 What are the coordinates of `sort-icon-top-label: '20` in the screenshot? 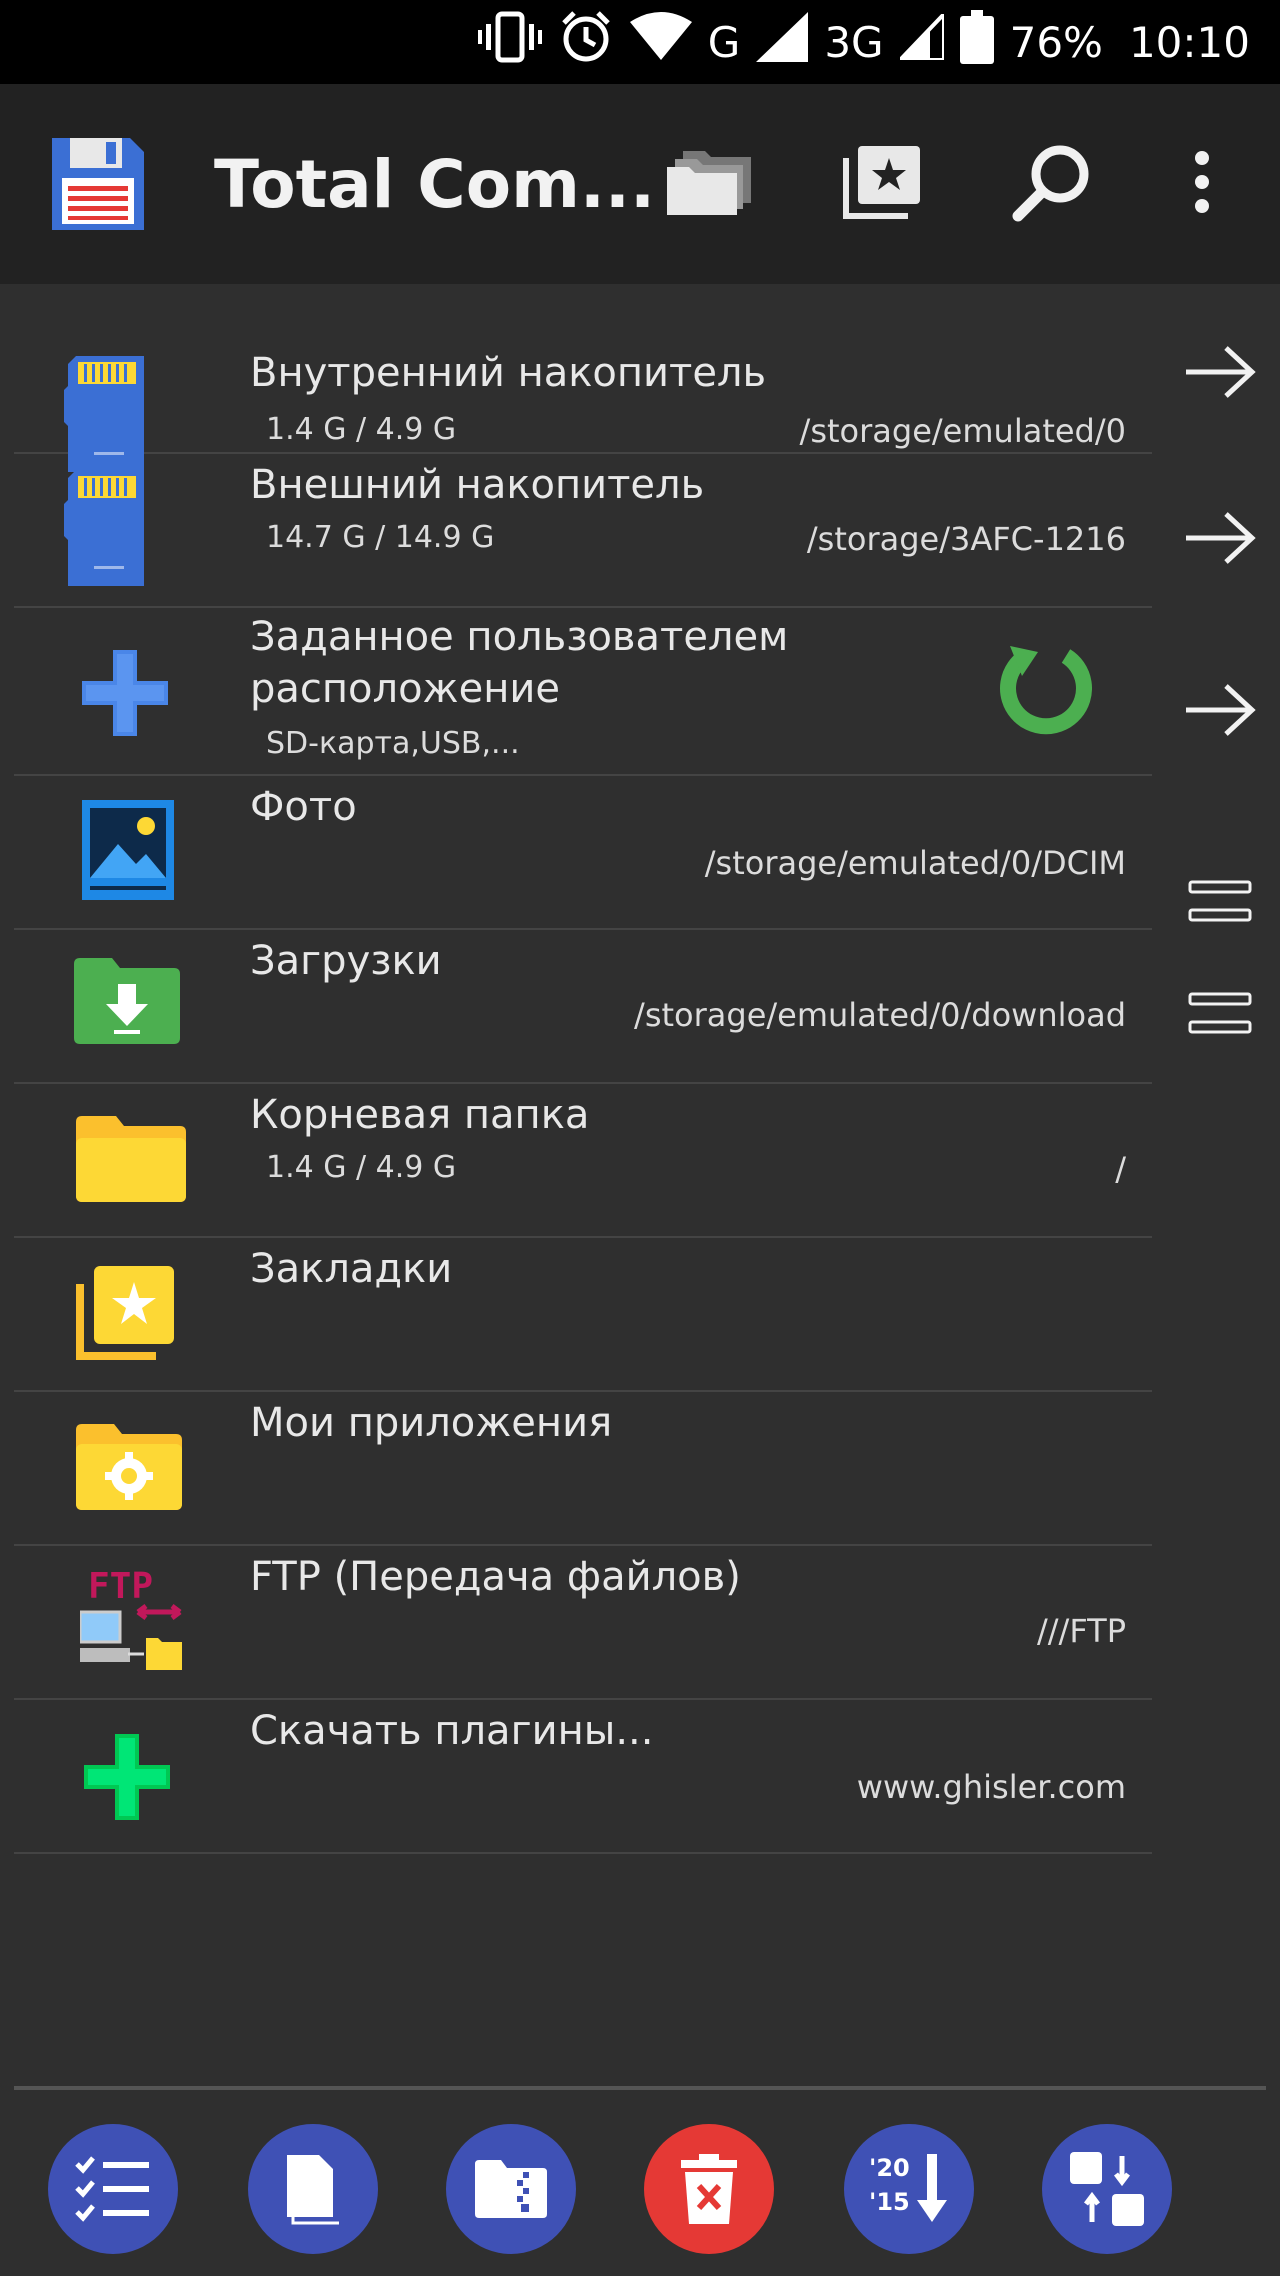 It's located at (889, 2168).